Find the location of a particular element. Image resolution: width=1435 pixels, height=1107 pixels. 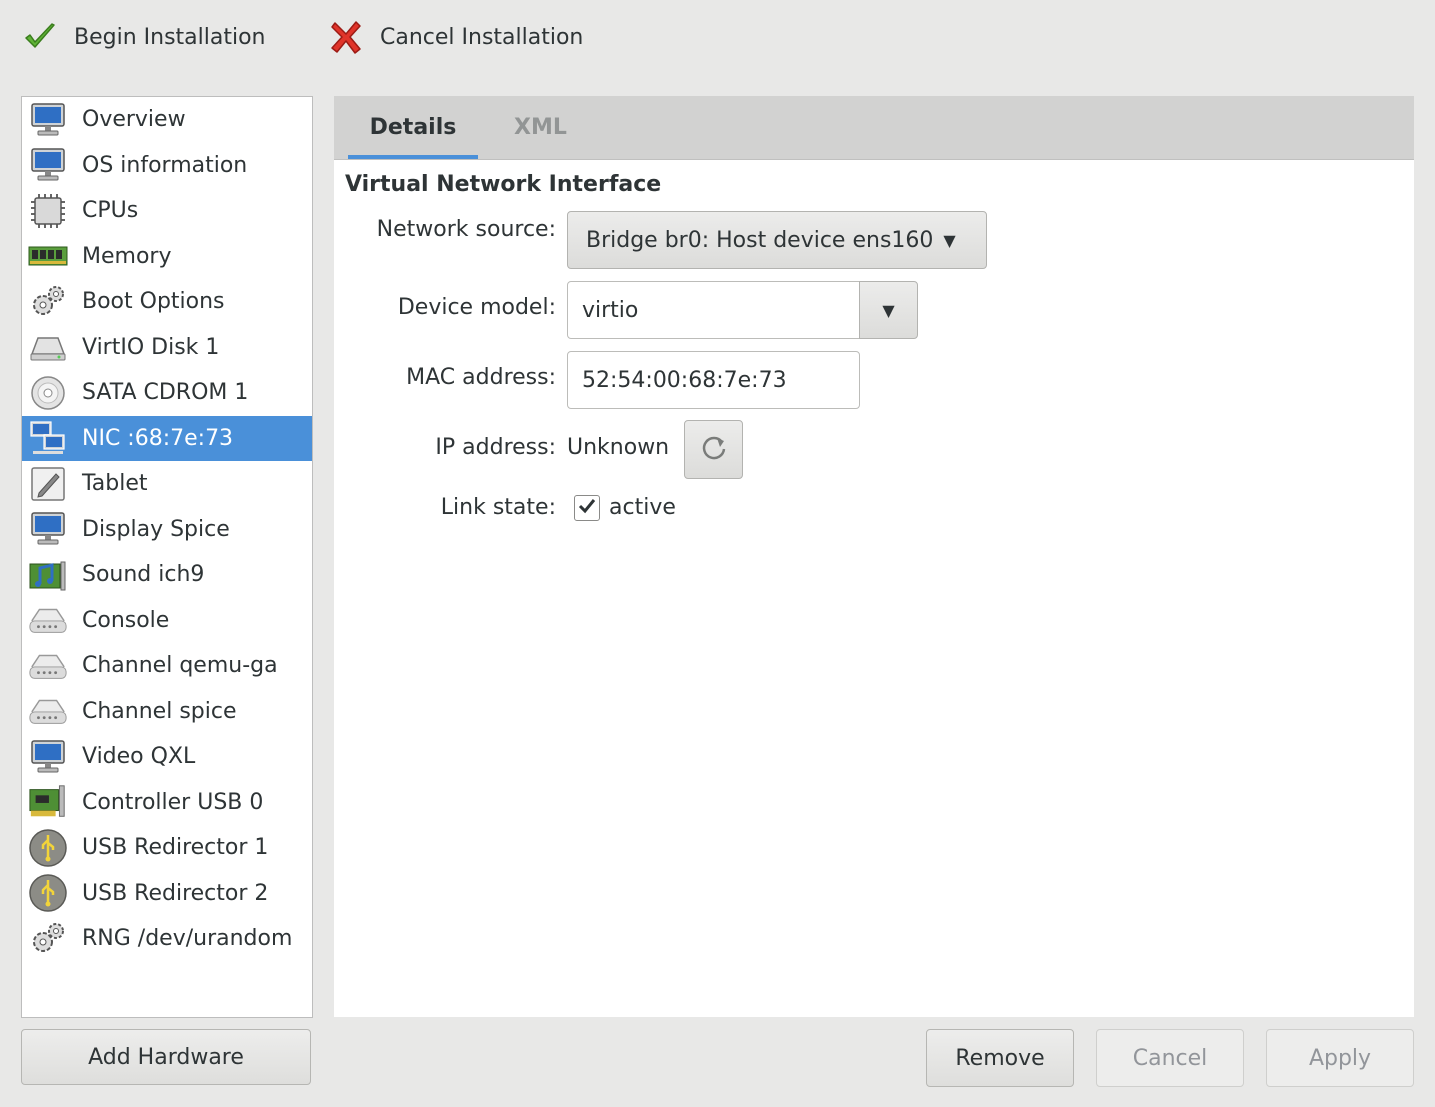

checkmark-icon is located at coordinates (40, 37).